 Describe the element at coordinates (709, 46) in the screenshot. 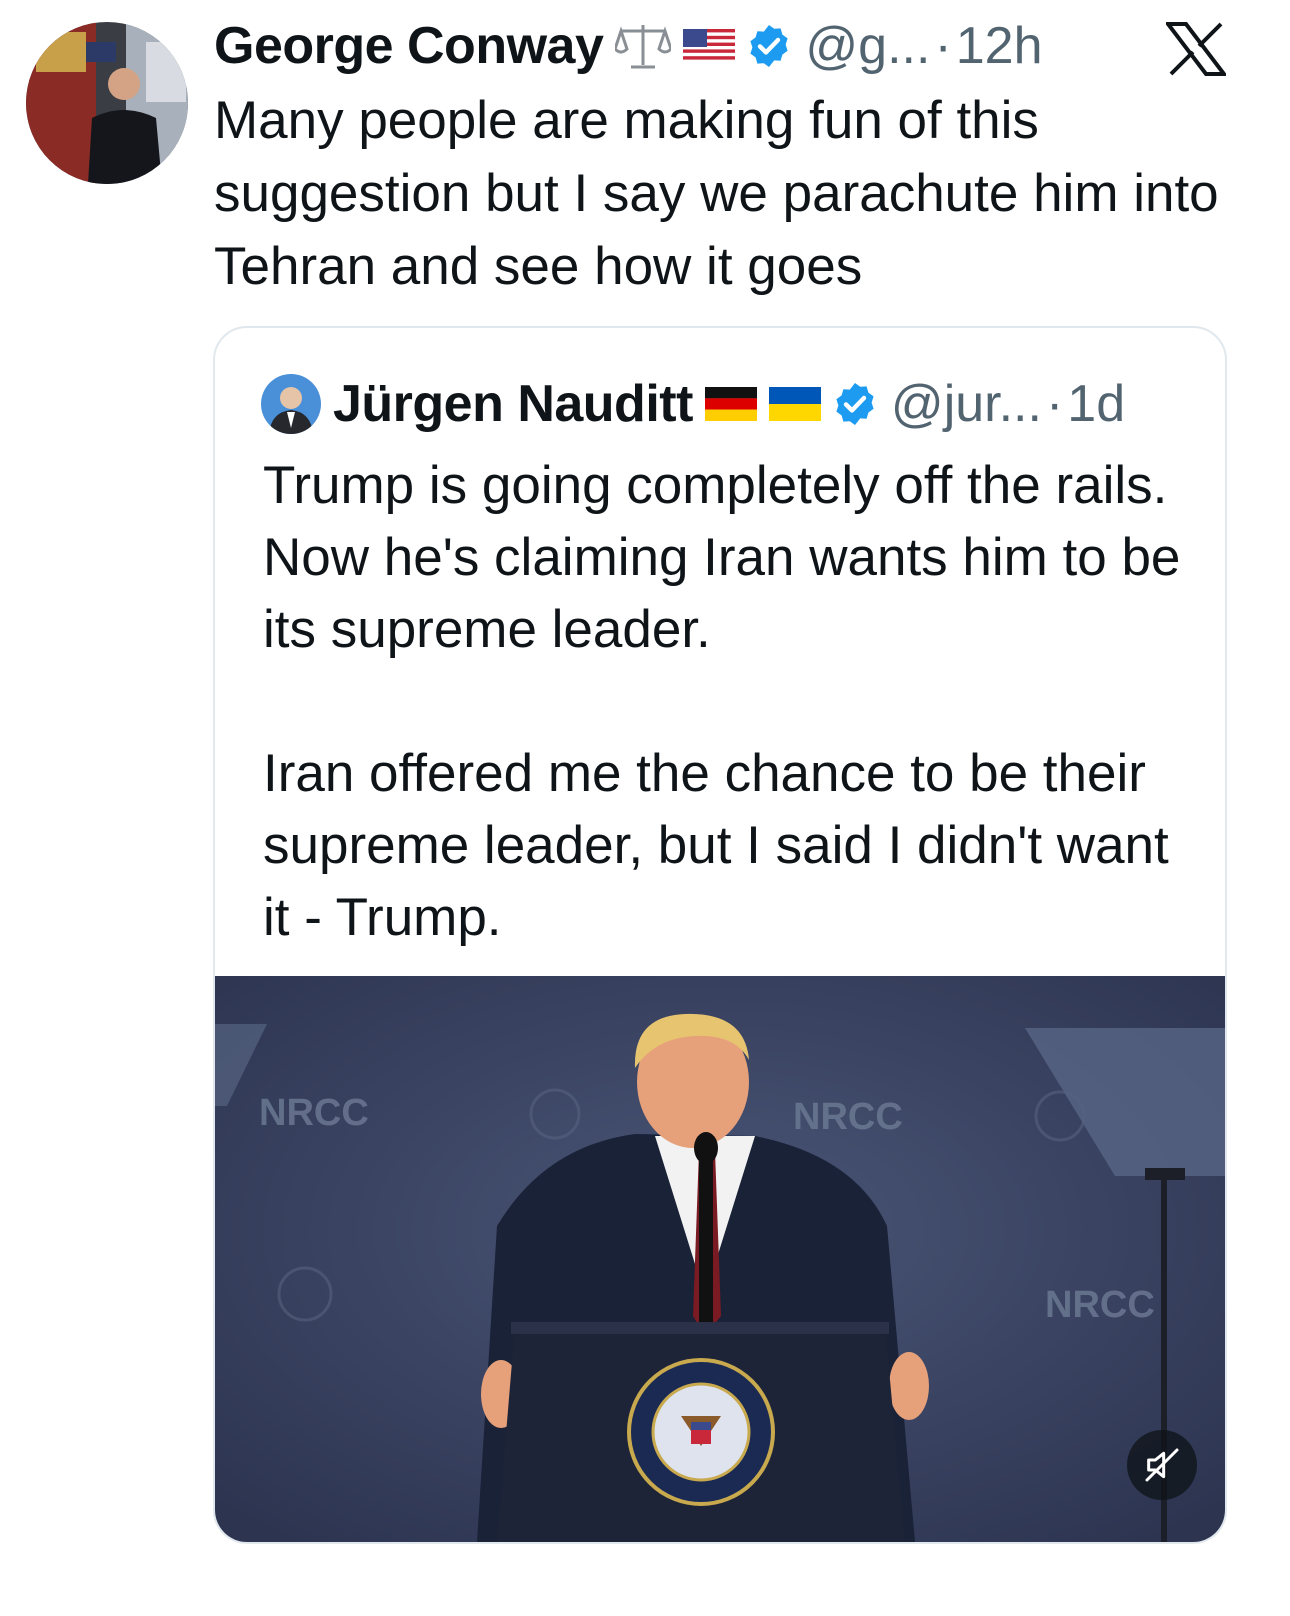

I see `us-flag-icon` at that location.